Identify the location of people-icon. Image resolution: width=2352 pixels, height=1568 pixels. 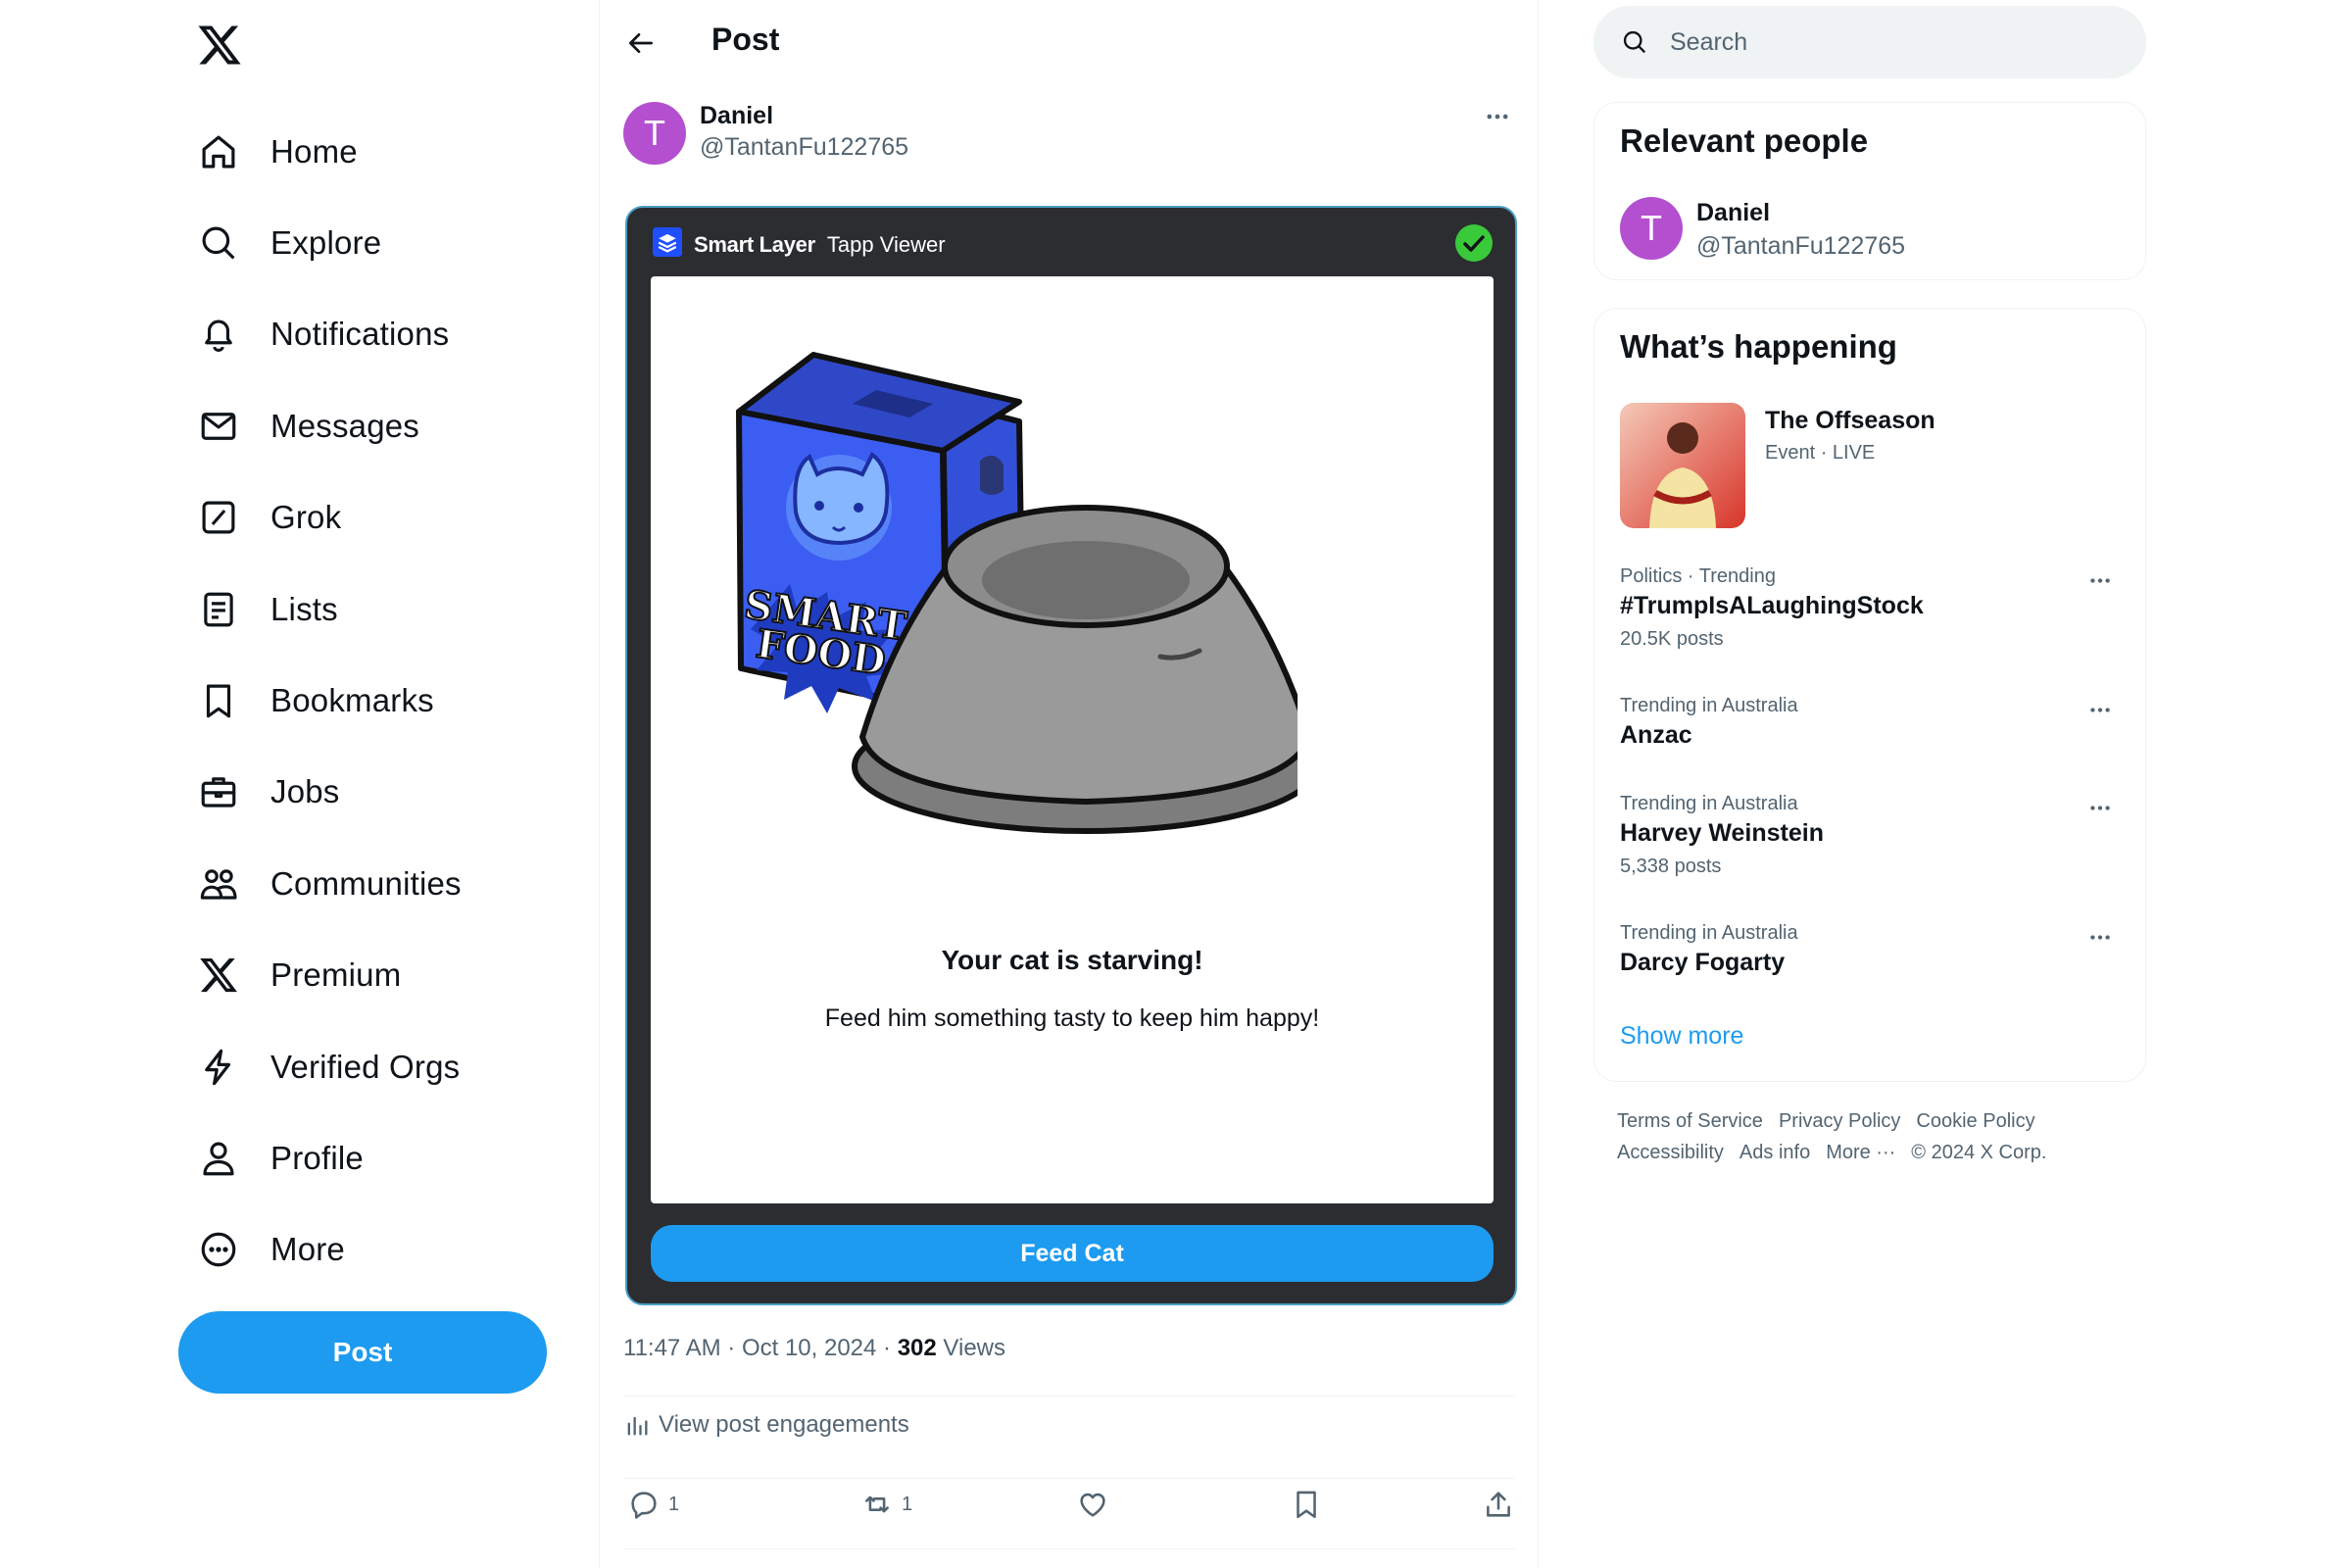
(218, 883).